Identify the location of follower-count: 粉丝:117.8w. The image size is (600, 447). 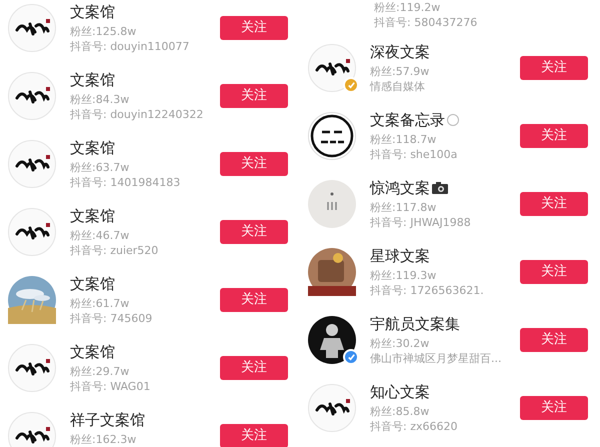
(404, 207).